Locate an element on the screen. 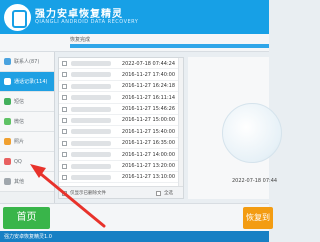  row-time: 2016-11-27 15:46:26 is located at coordinates (148, 109).